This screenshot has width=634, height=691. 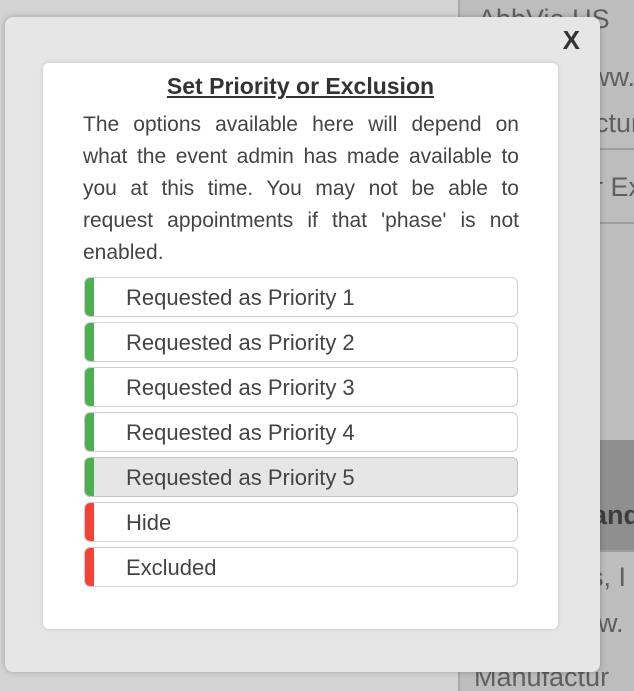 I want to click on modal-title: Set Priority or Exclusion, so click(x=300, y=86).